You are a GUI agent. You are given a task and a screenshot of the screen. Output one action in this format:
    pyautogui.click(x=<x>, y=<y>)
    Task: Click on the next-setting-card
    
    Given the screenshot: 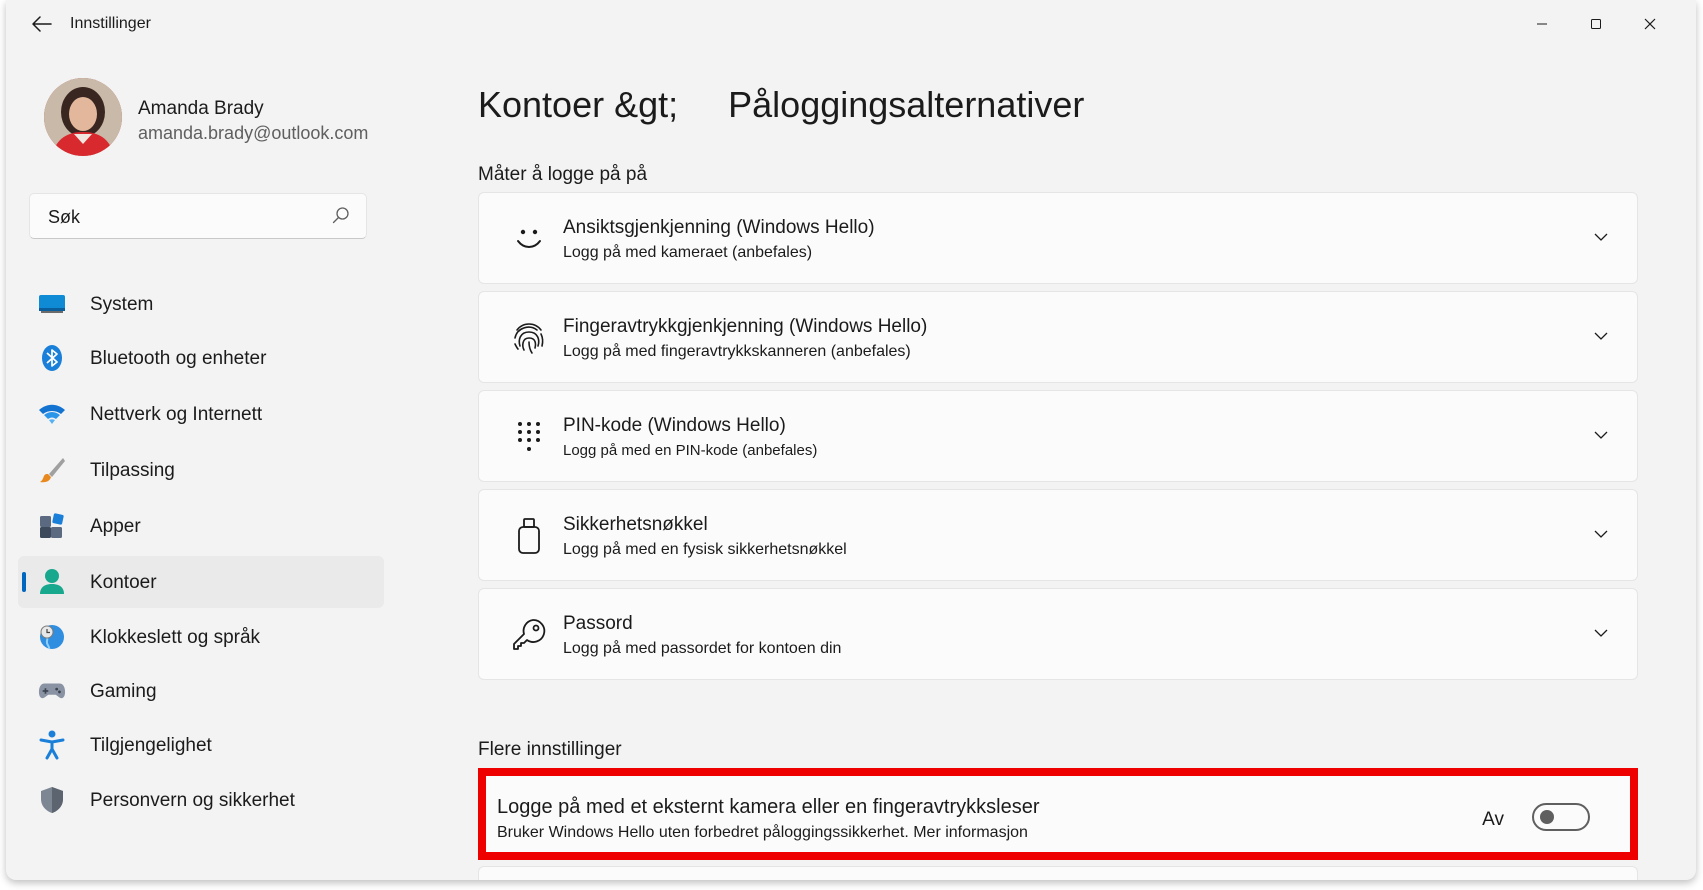 What is the action you would take?
    pyautogui.click(x=1058, y=873)
    